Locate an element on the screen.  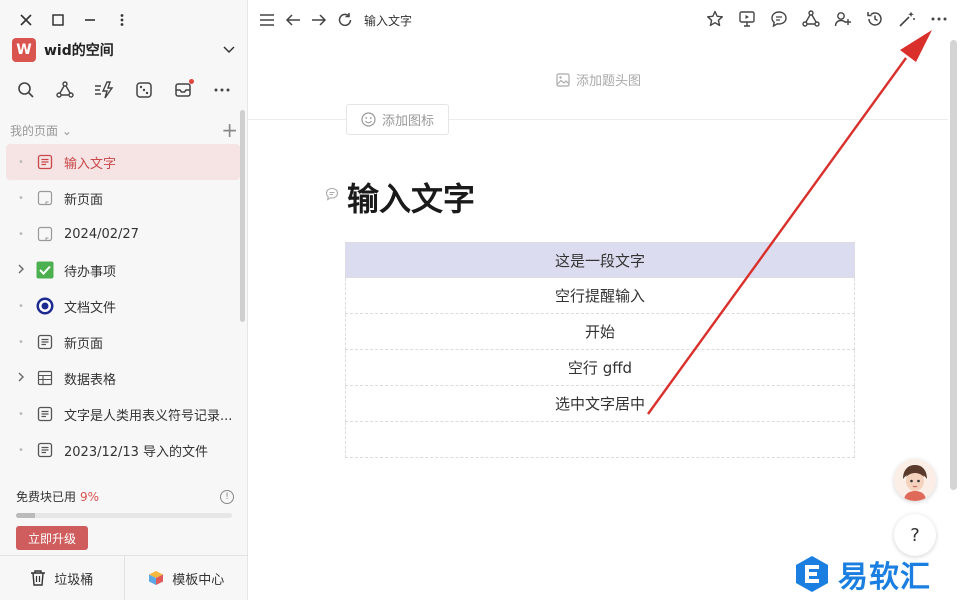
sidebar-page-item: • 文档文件 is located at coordinates (123, 306).